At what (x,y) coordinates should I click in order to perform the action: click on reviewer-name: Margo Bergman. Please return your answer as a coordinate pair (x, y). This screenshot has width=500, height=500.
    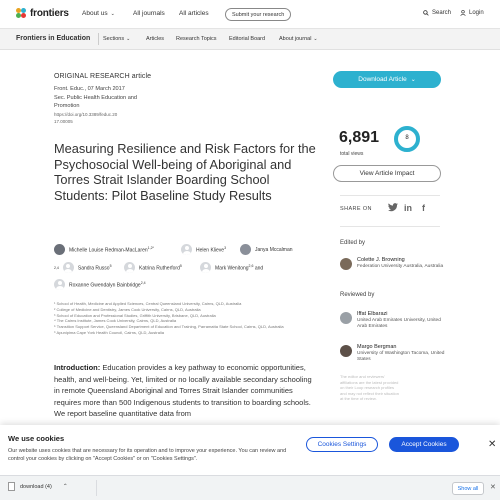
    Looking at the image, I should click on (377, 347).